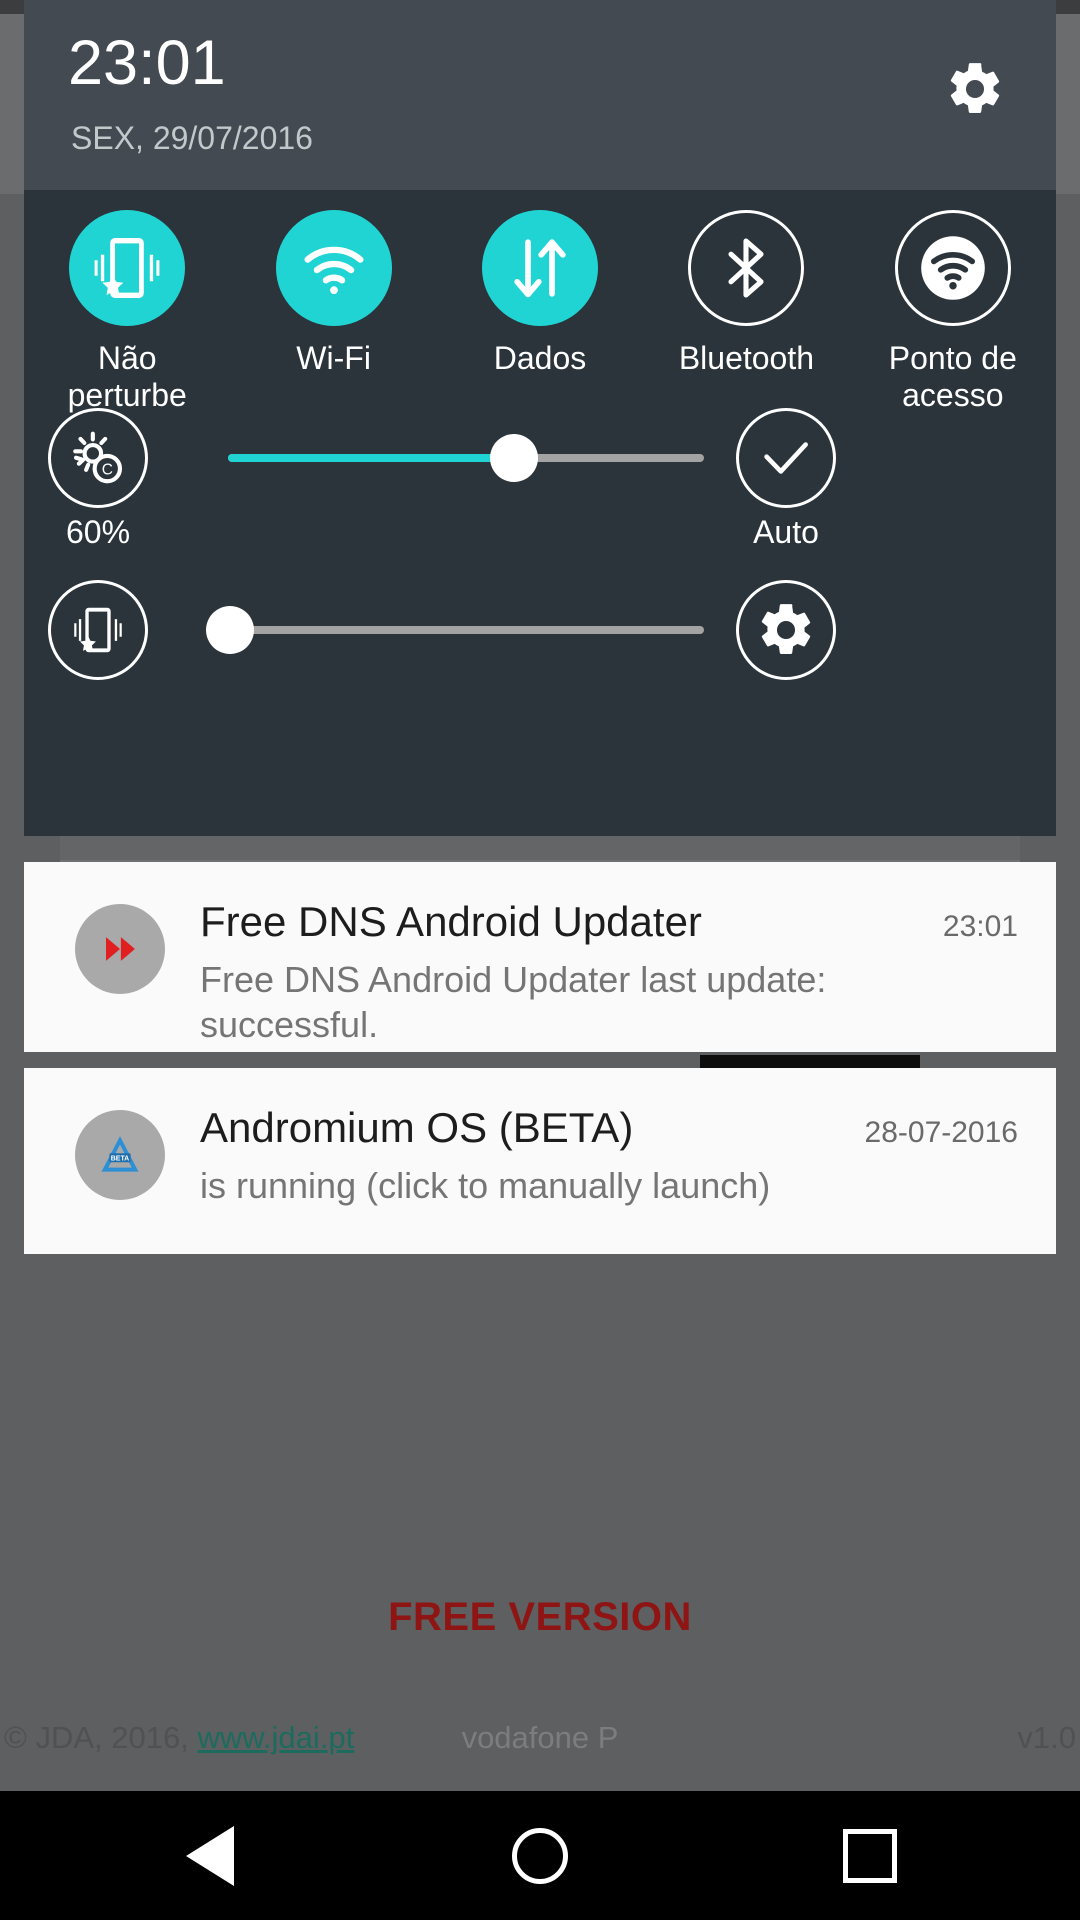  Describe the element at coordinates (514, 458) in the screenshot. I see `brightness-slider-thumb` at that location.